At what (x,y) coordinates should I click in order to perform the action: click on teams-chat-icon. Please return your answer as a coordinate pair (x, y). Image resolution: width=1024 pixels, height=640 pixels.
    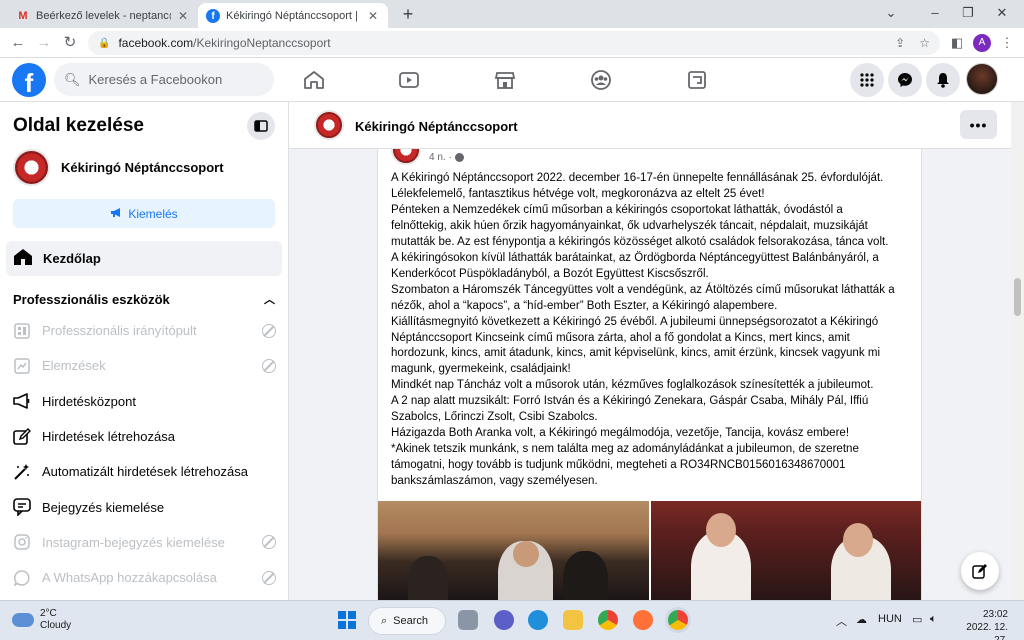
    Looking at the image, I should click on (504, 620).